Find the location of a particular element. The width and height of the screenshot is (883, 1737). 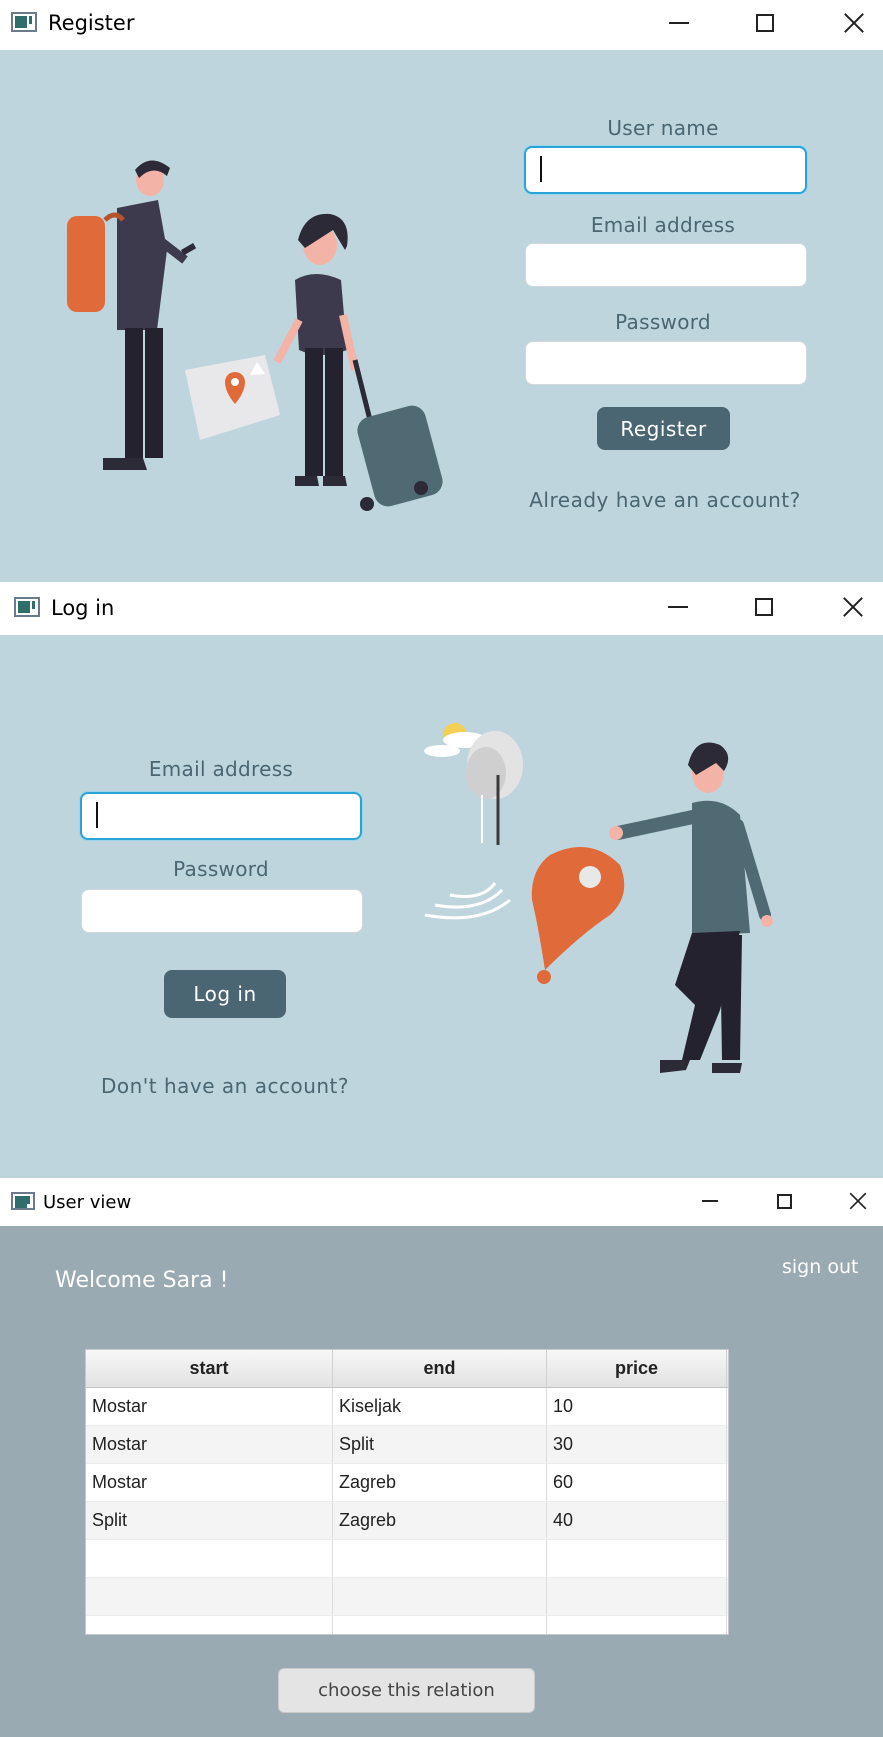

table-row: Mostar Split 30 is located at coordinates (407, 1445).